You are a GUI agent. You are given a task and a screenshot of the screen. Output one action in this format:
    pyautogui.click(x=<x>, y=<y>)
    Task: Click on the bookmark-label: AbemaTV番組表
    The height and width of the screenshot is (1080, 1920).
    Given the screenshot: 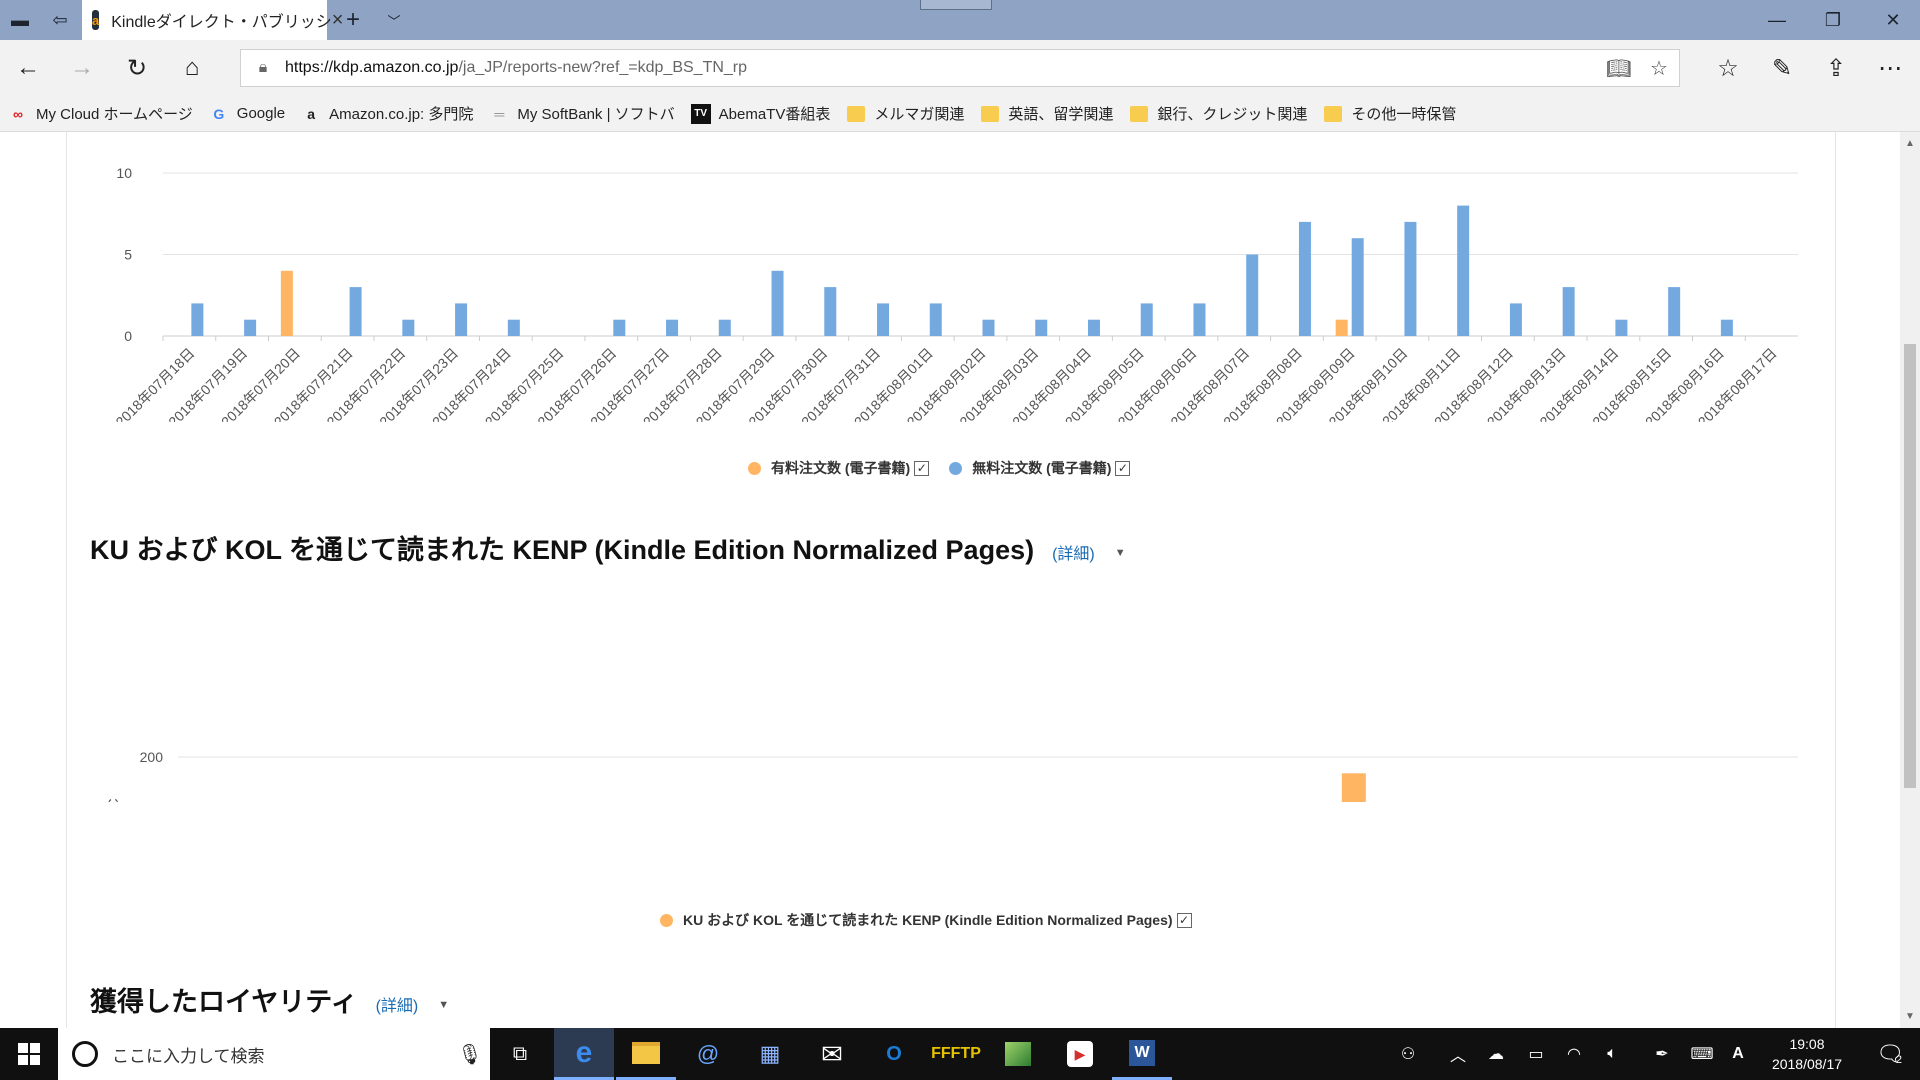 What is the action you would take?
    pyautogui.click(x=774, y=114)
    